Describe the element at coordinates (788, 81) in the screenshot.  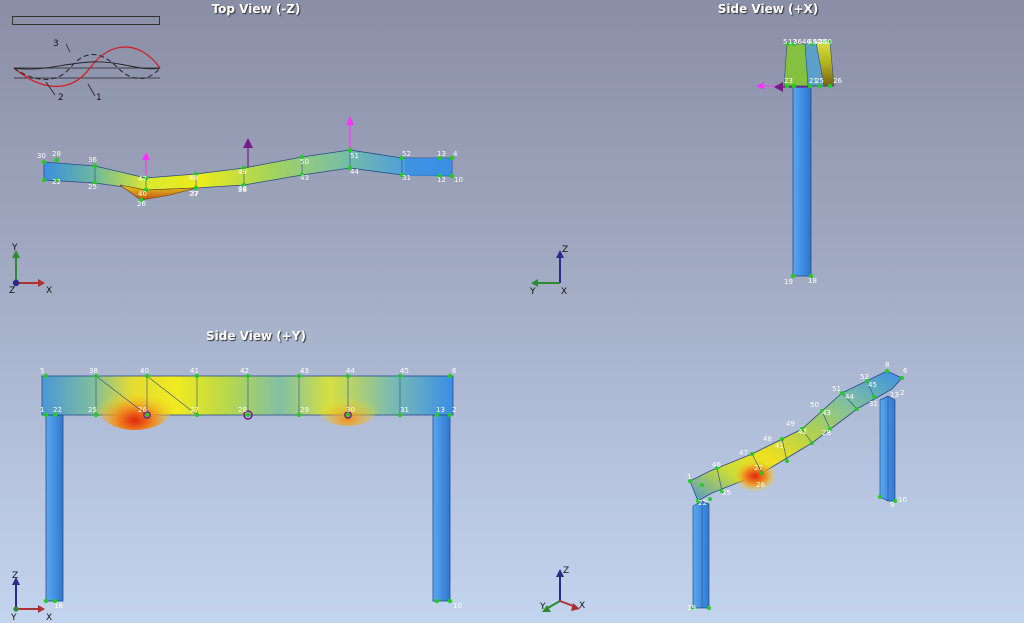
I see `svg-text: 23` at that location.